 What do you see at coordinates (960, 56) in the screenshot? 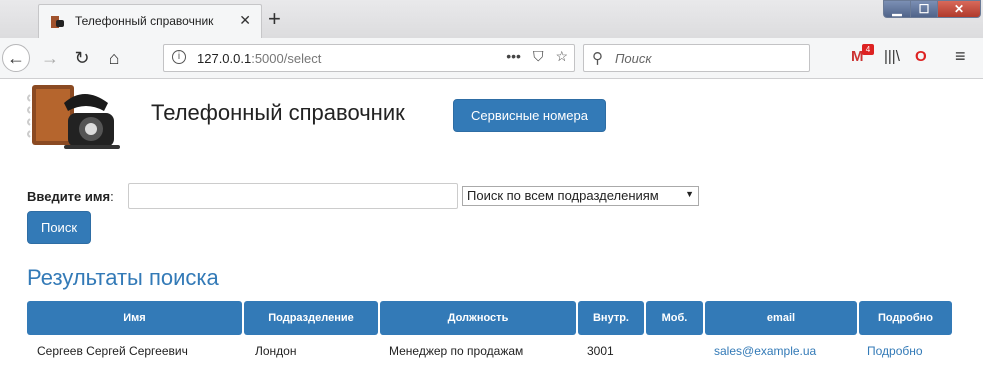
I see `hamburger-menu-icon: ≡` at bounding box center [960, 56].